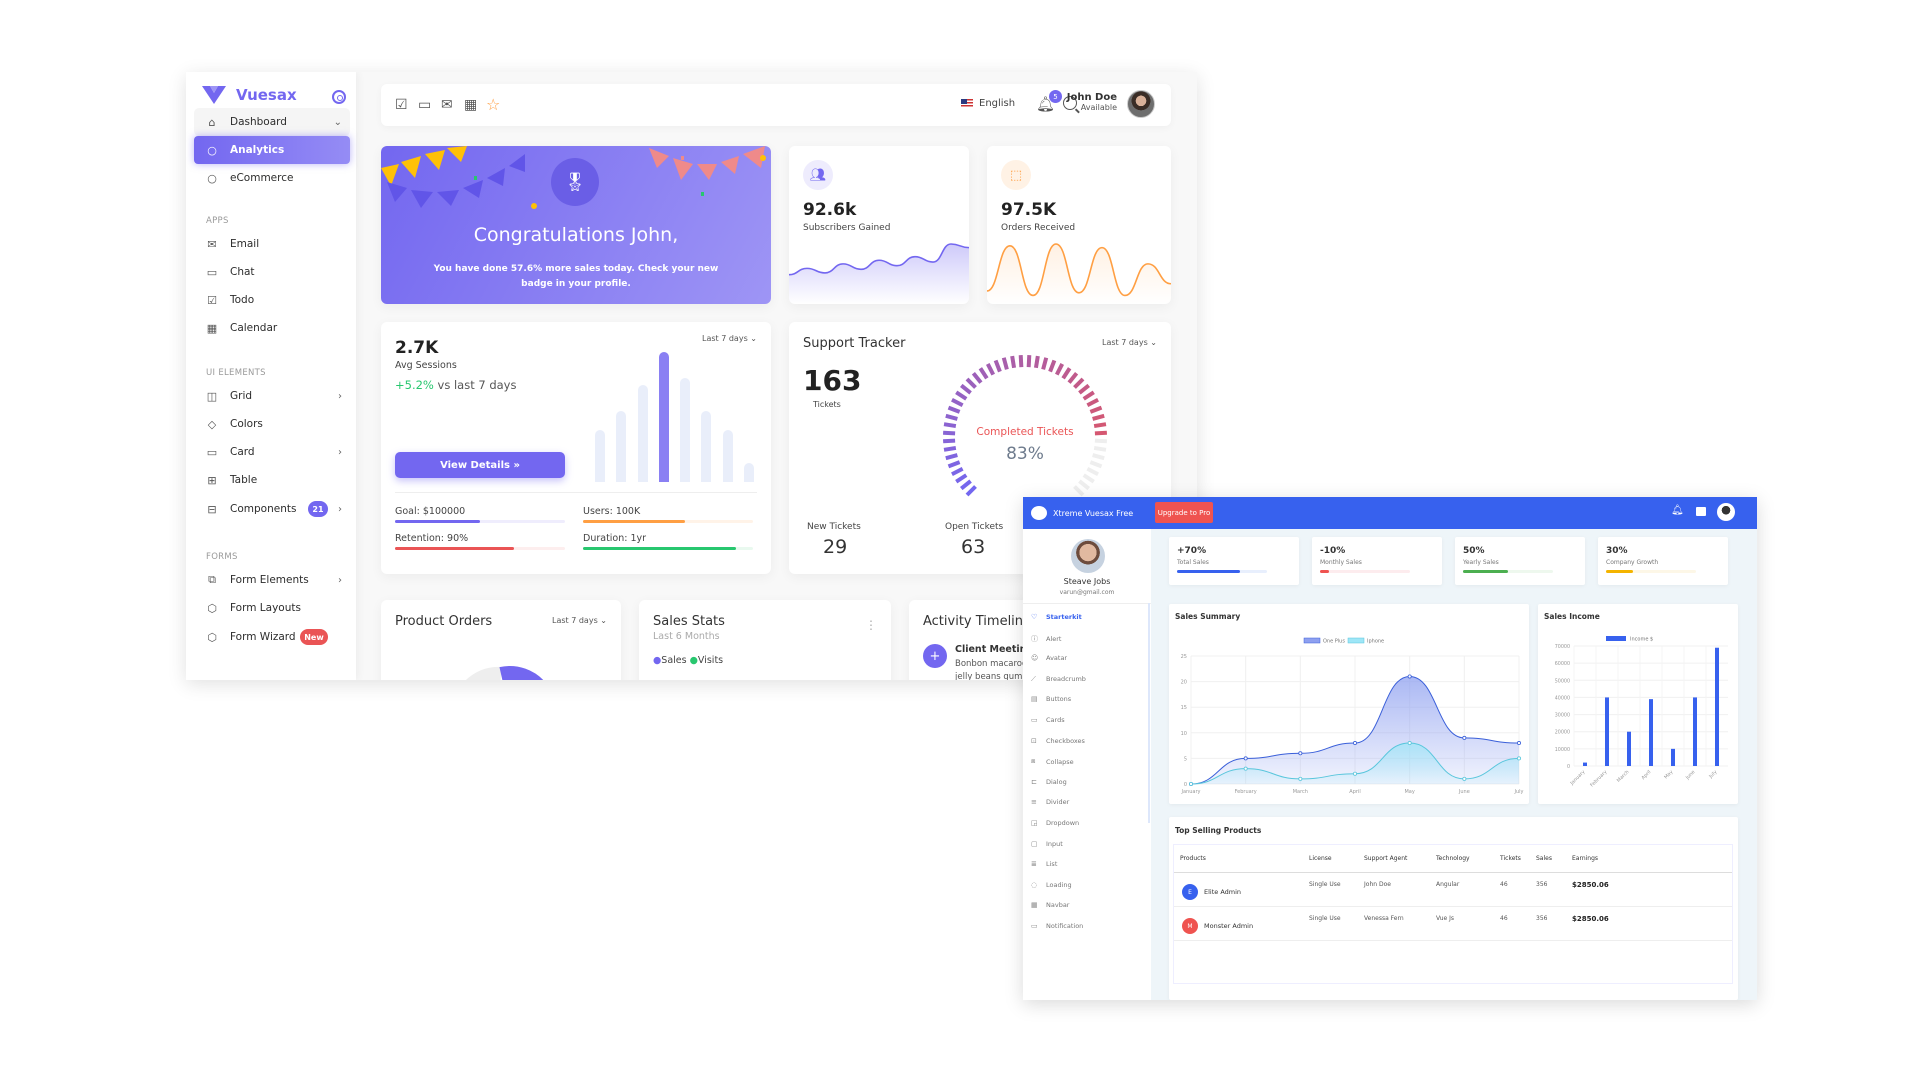  Describe the element at coordinates (1050, 802) in the screenshot. I see `xtreme-nav-item-divider: ≡ Divider` at that location.